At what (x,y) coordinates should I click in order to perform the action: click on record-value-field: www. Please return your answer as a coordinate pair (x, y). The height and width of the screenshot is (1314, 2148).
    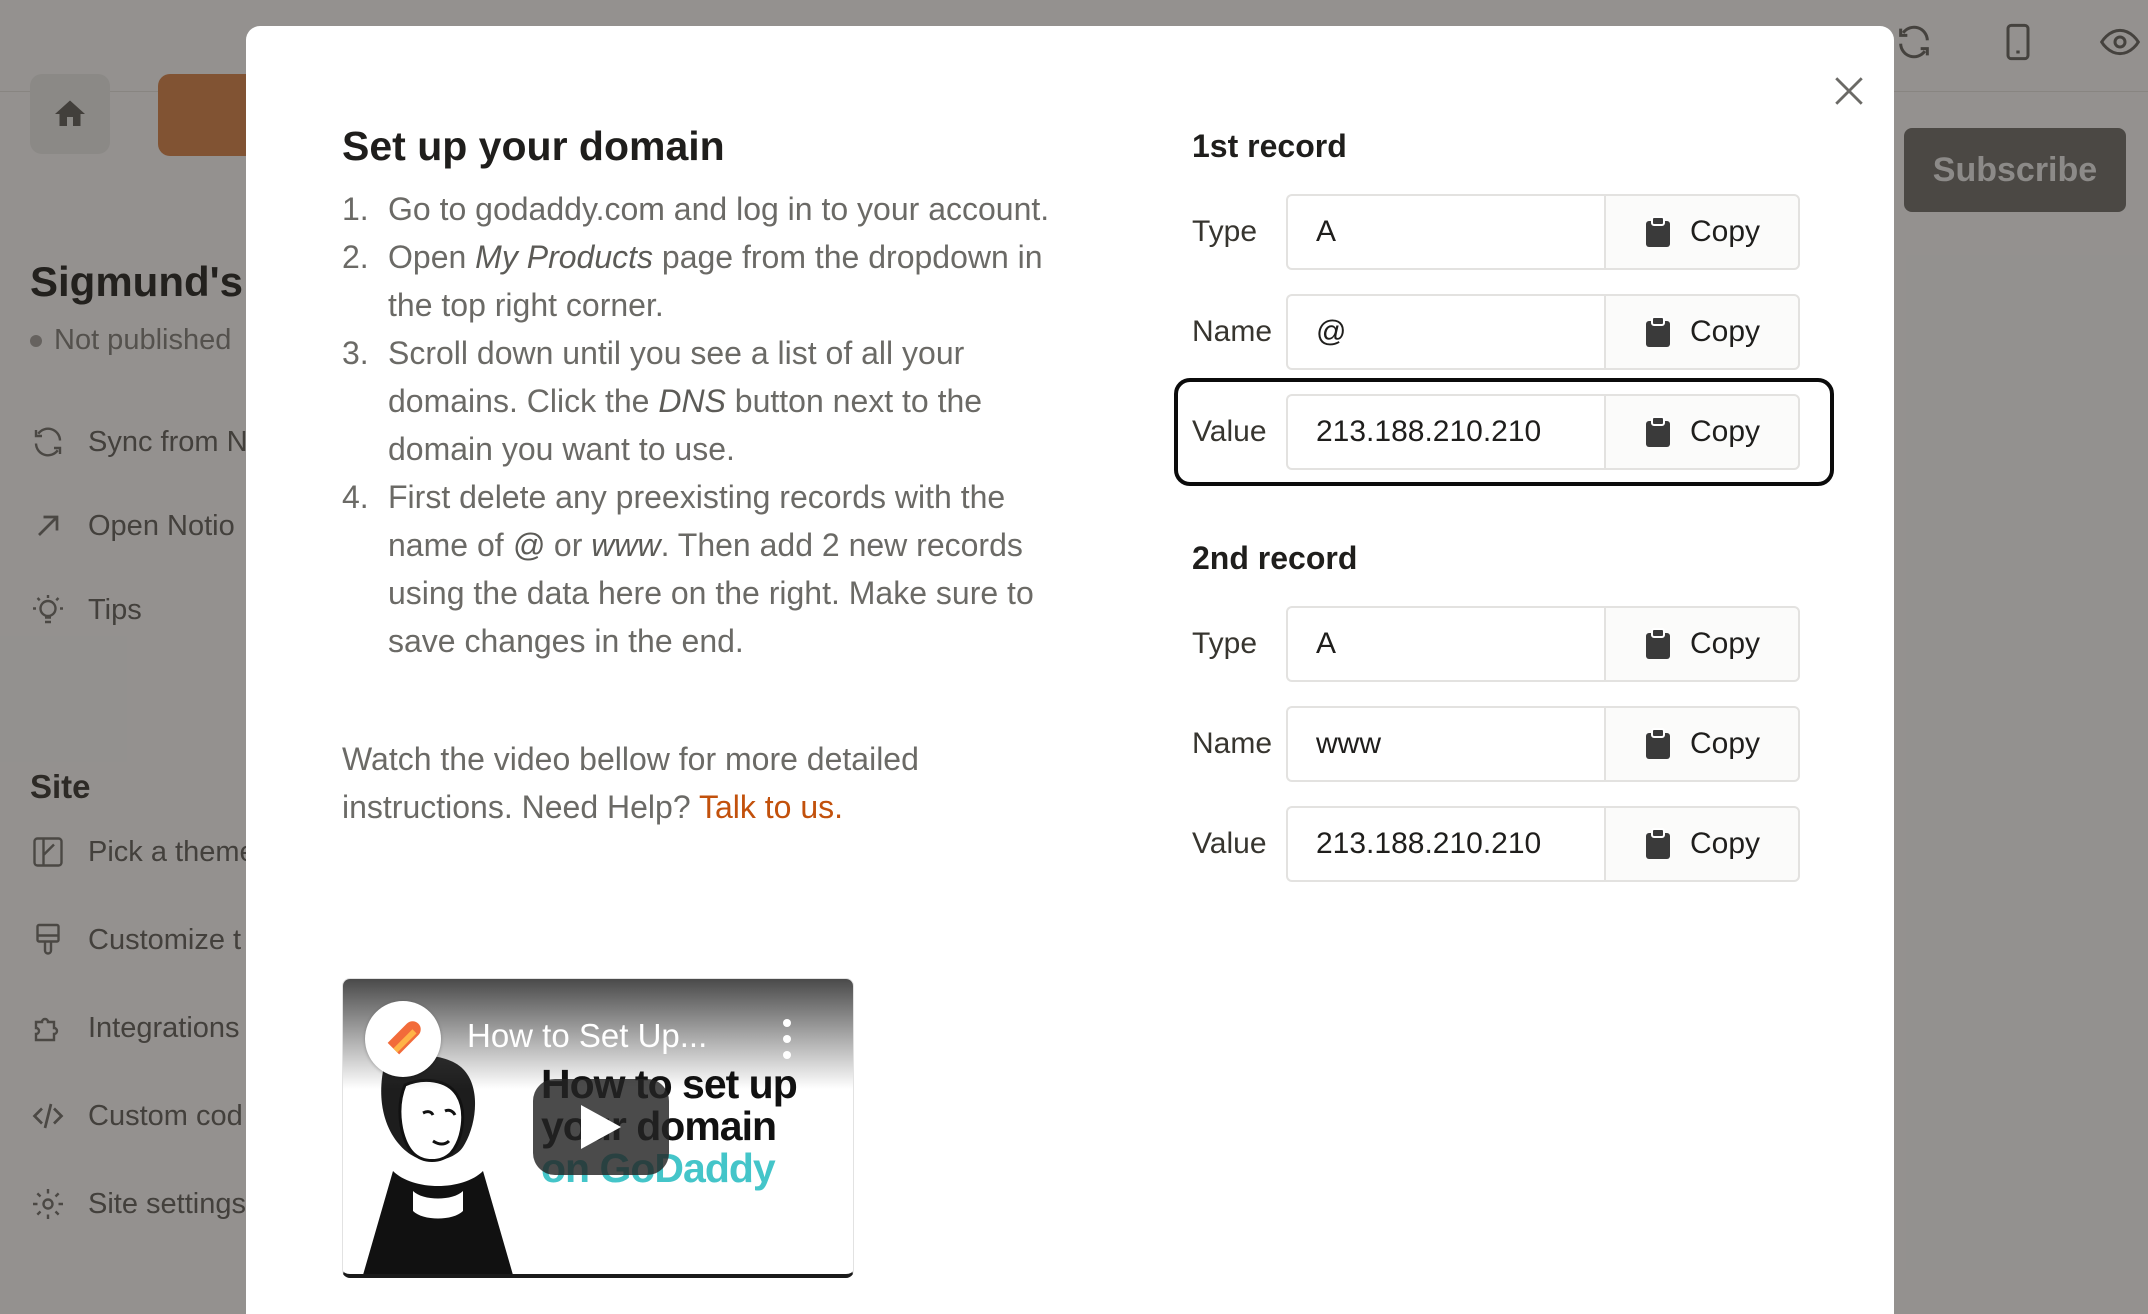
    Looking at the image, I should click on (1445, 744).